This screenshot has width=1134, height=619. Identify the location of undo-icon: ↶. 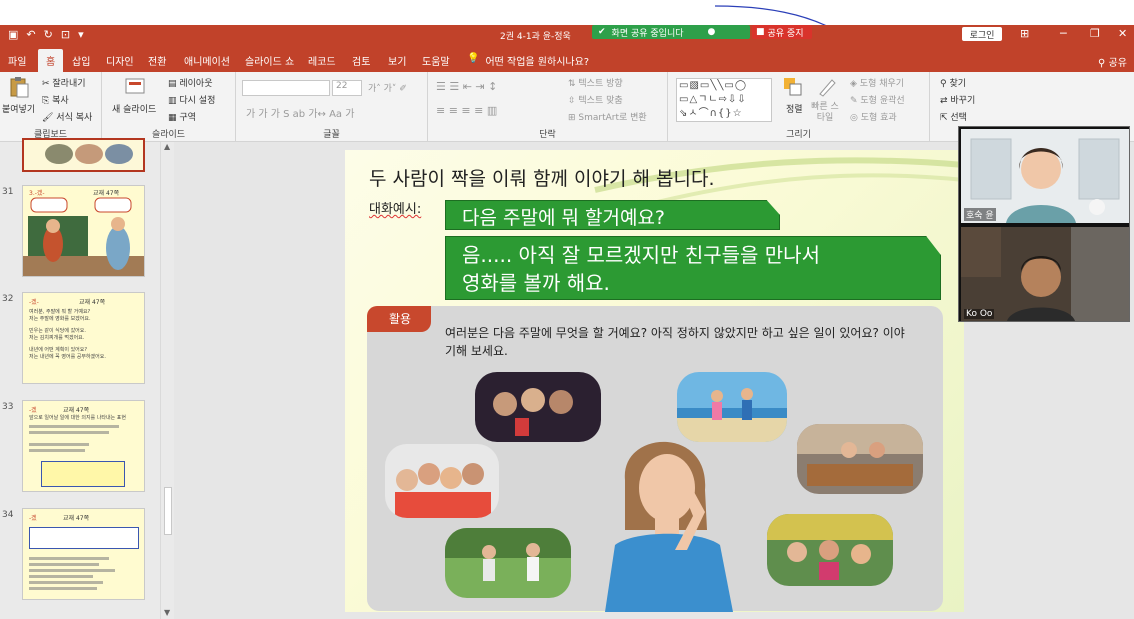
(30, 34).